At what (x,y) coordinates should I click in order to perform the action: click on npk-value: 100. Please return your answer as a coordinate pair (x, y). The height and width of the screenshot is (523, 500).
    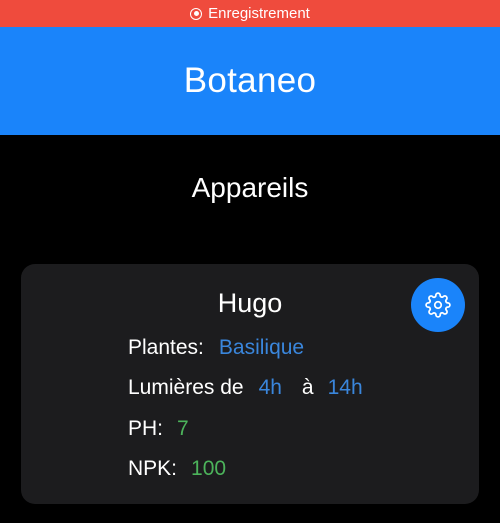
    Looking at the image, I should click on (209, 468).